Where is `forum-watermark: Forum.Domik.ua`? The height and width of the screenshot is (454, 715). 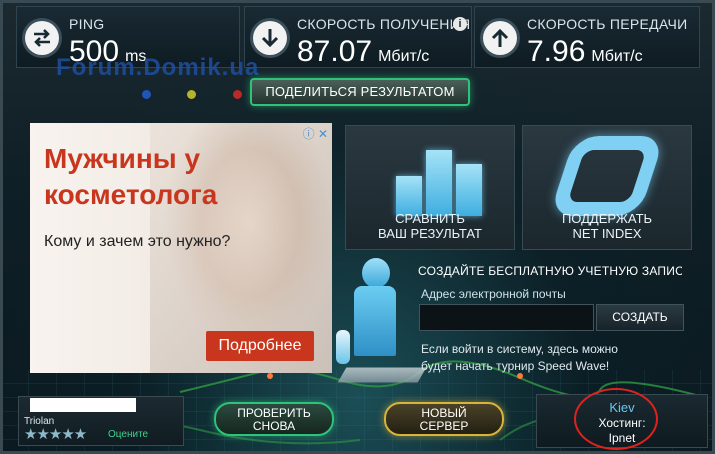 forum-watermark: Forum.Domik.ua is located at coordinates (158, 67).